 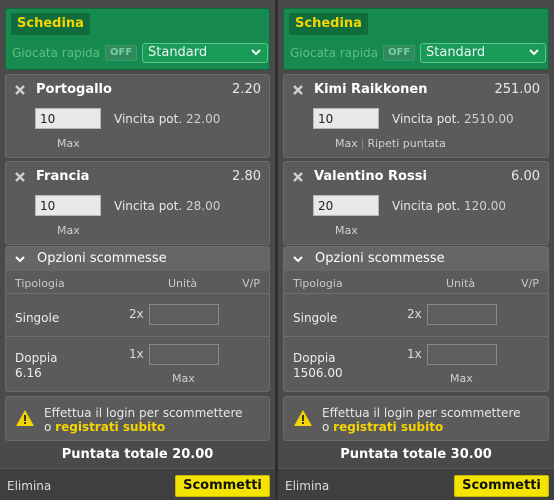 I want to click on selection-odds: 2.80, so click(x=246, y=176).